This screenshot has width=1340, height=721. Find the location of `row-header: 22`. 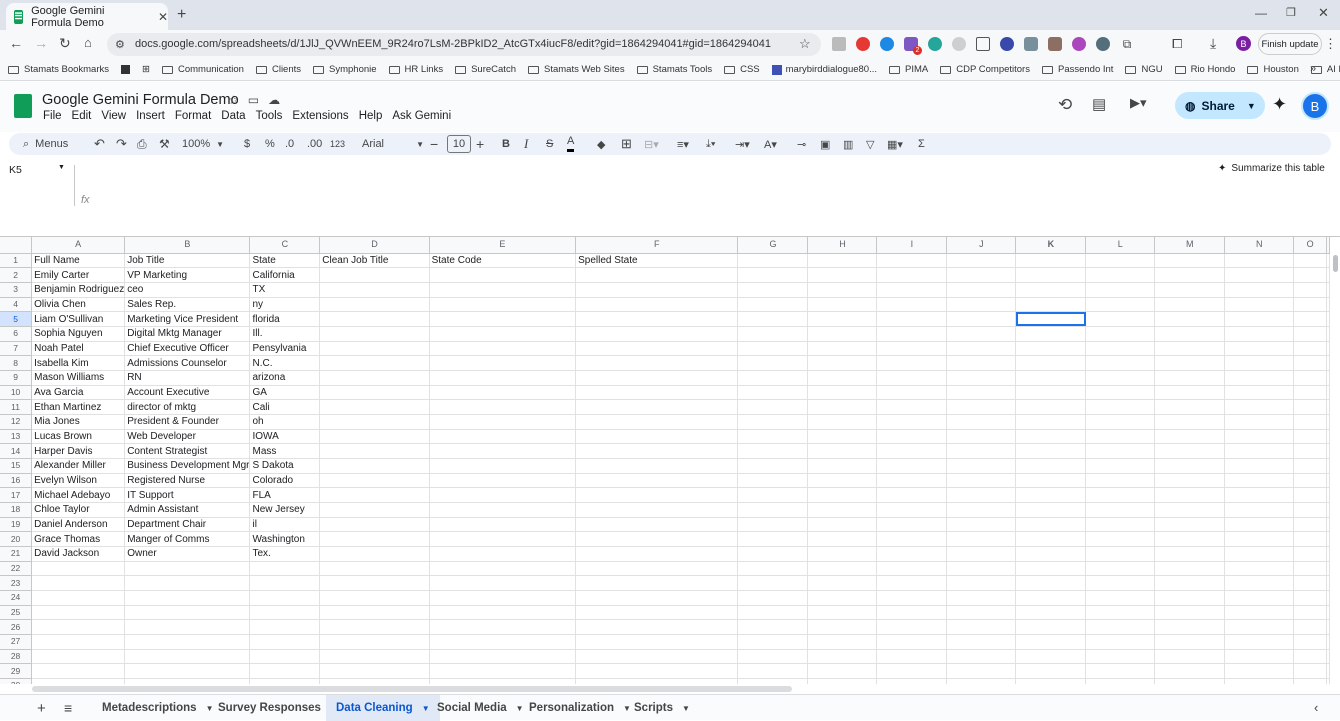

row-header: 22 is located at coordinates (16, 569).